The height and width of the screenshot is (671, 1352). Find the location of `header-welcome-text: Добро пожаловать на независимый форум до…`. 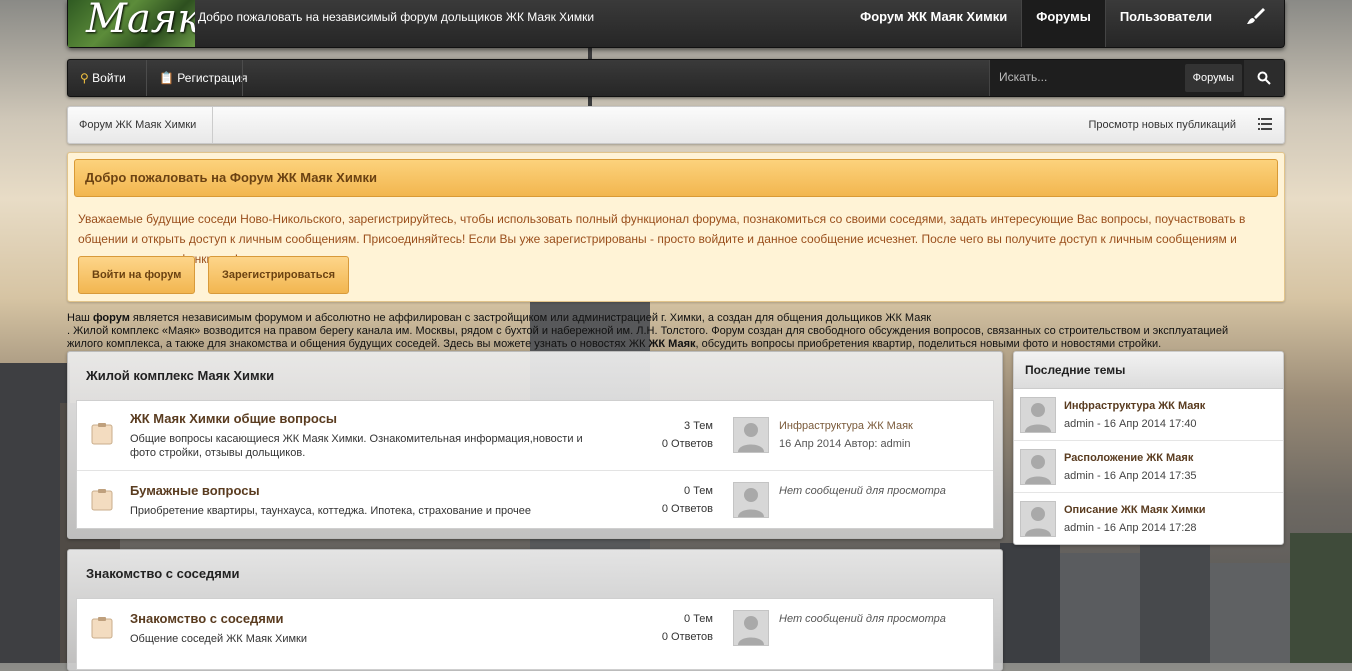

header-welcome-text: Добро пожаловать на независимый форум до… is located at coordinates (396, 17).